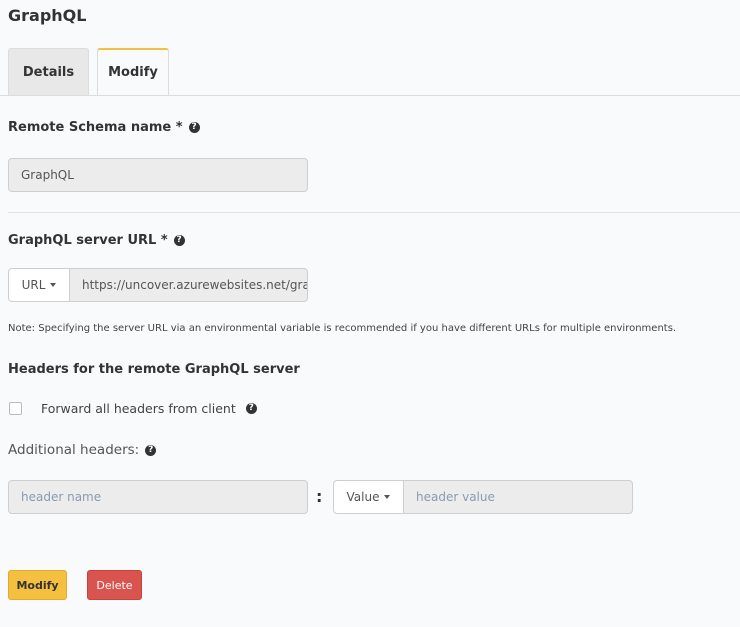 This screenshot has height=627, width=740. What do you see at coordinates (154, 369) in the screenshot?
I see `headers-section-title: Headers for the remote GraphQL server` at bounding box center [154, 369].